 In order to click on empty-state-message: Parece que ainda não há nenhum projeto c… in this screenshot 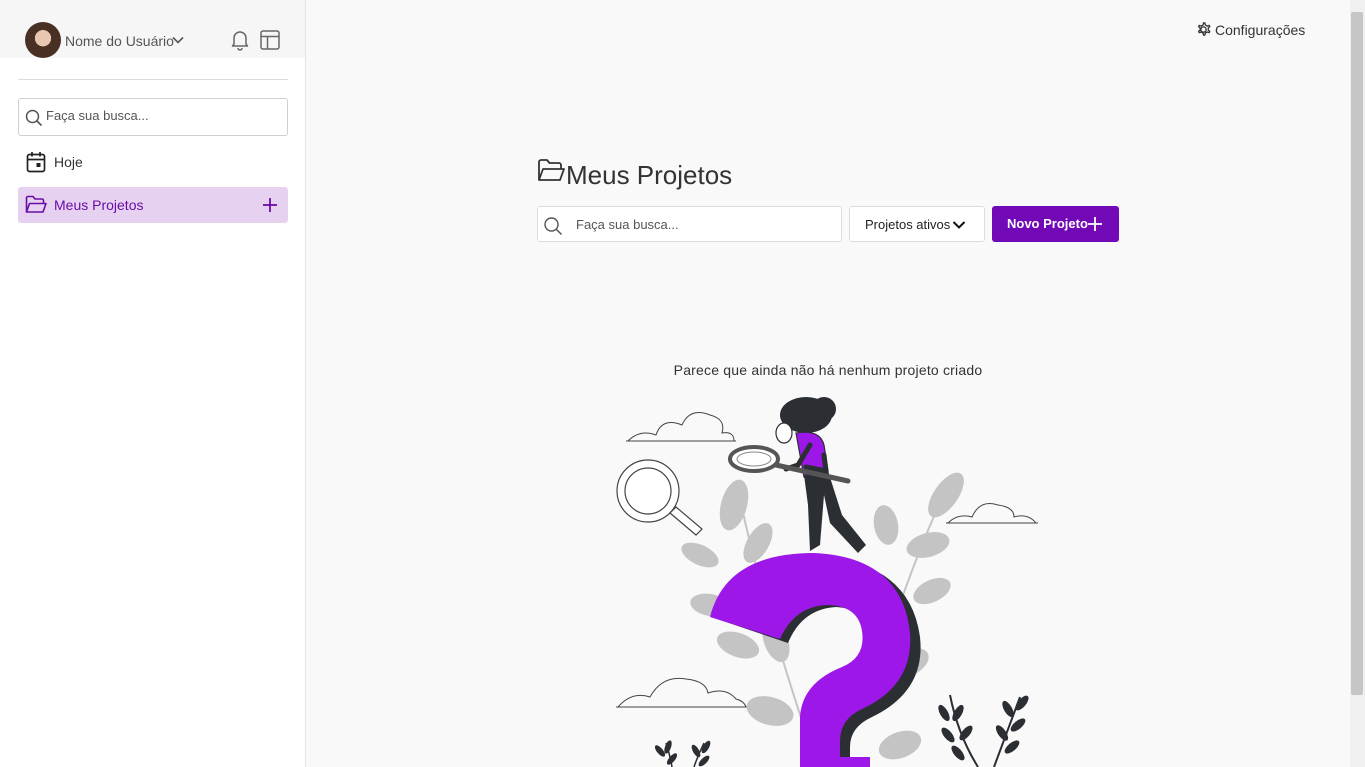, I will do `click(828, 370)`.